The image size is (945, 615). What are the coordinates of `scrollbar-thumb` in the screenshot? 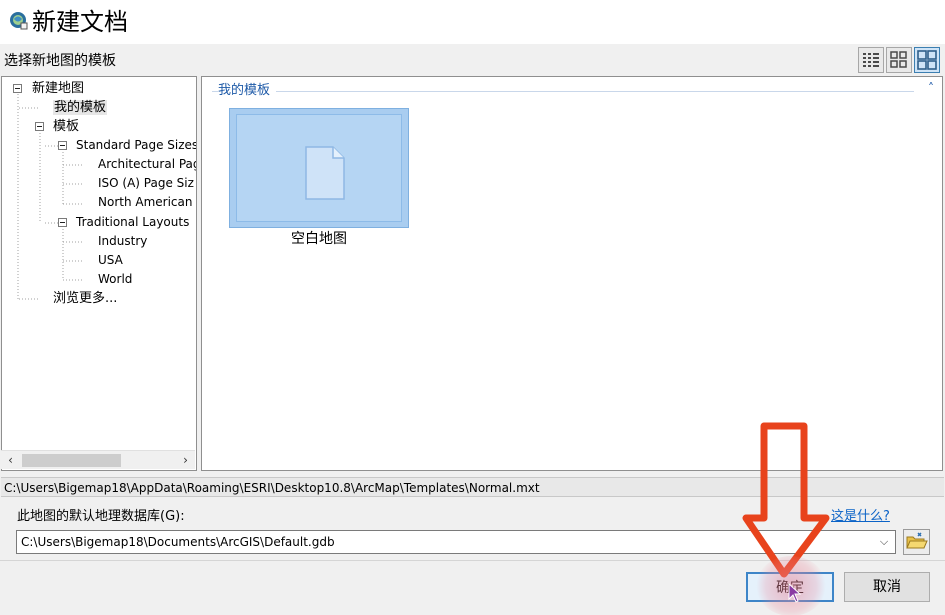 It's located at (71, 460).